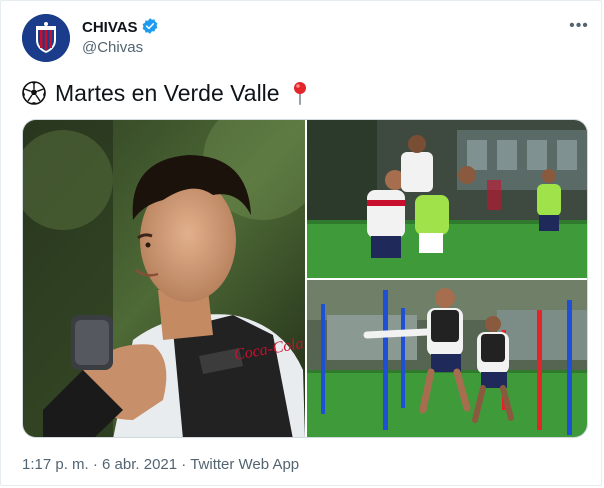 Image resolution: width=604 pixels, height=488 pixels. I want to click on round-pushpin-icon, so click(299, 93).